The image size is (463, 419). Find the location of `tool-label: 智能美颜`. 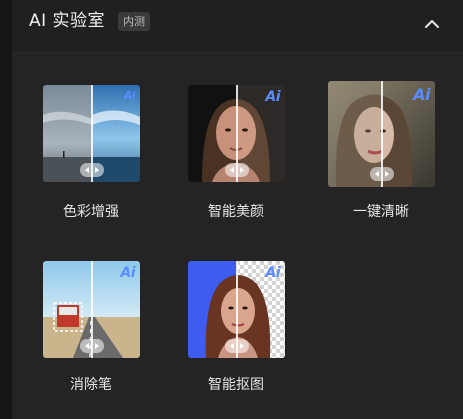

tool-label: 智能美颜 is located at coordinates (236, 212).